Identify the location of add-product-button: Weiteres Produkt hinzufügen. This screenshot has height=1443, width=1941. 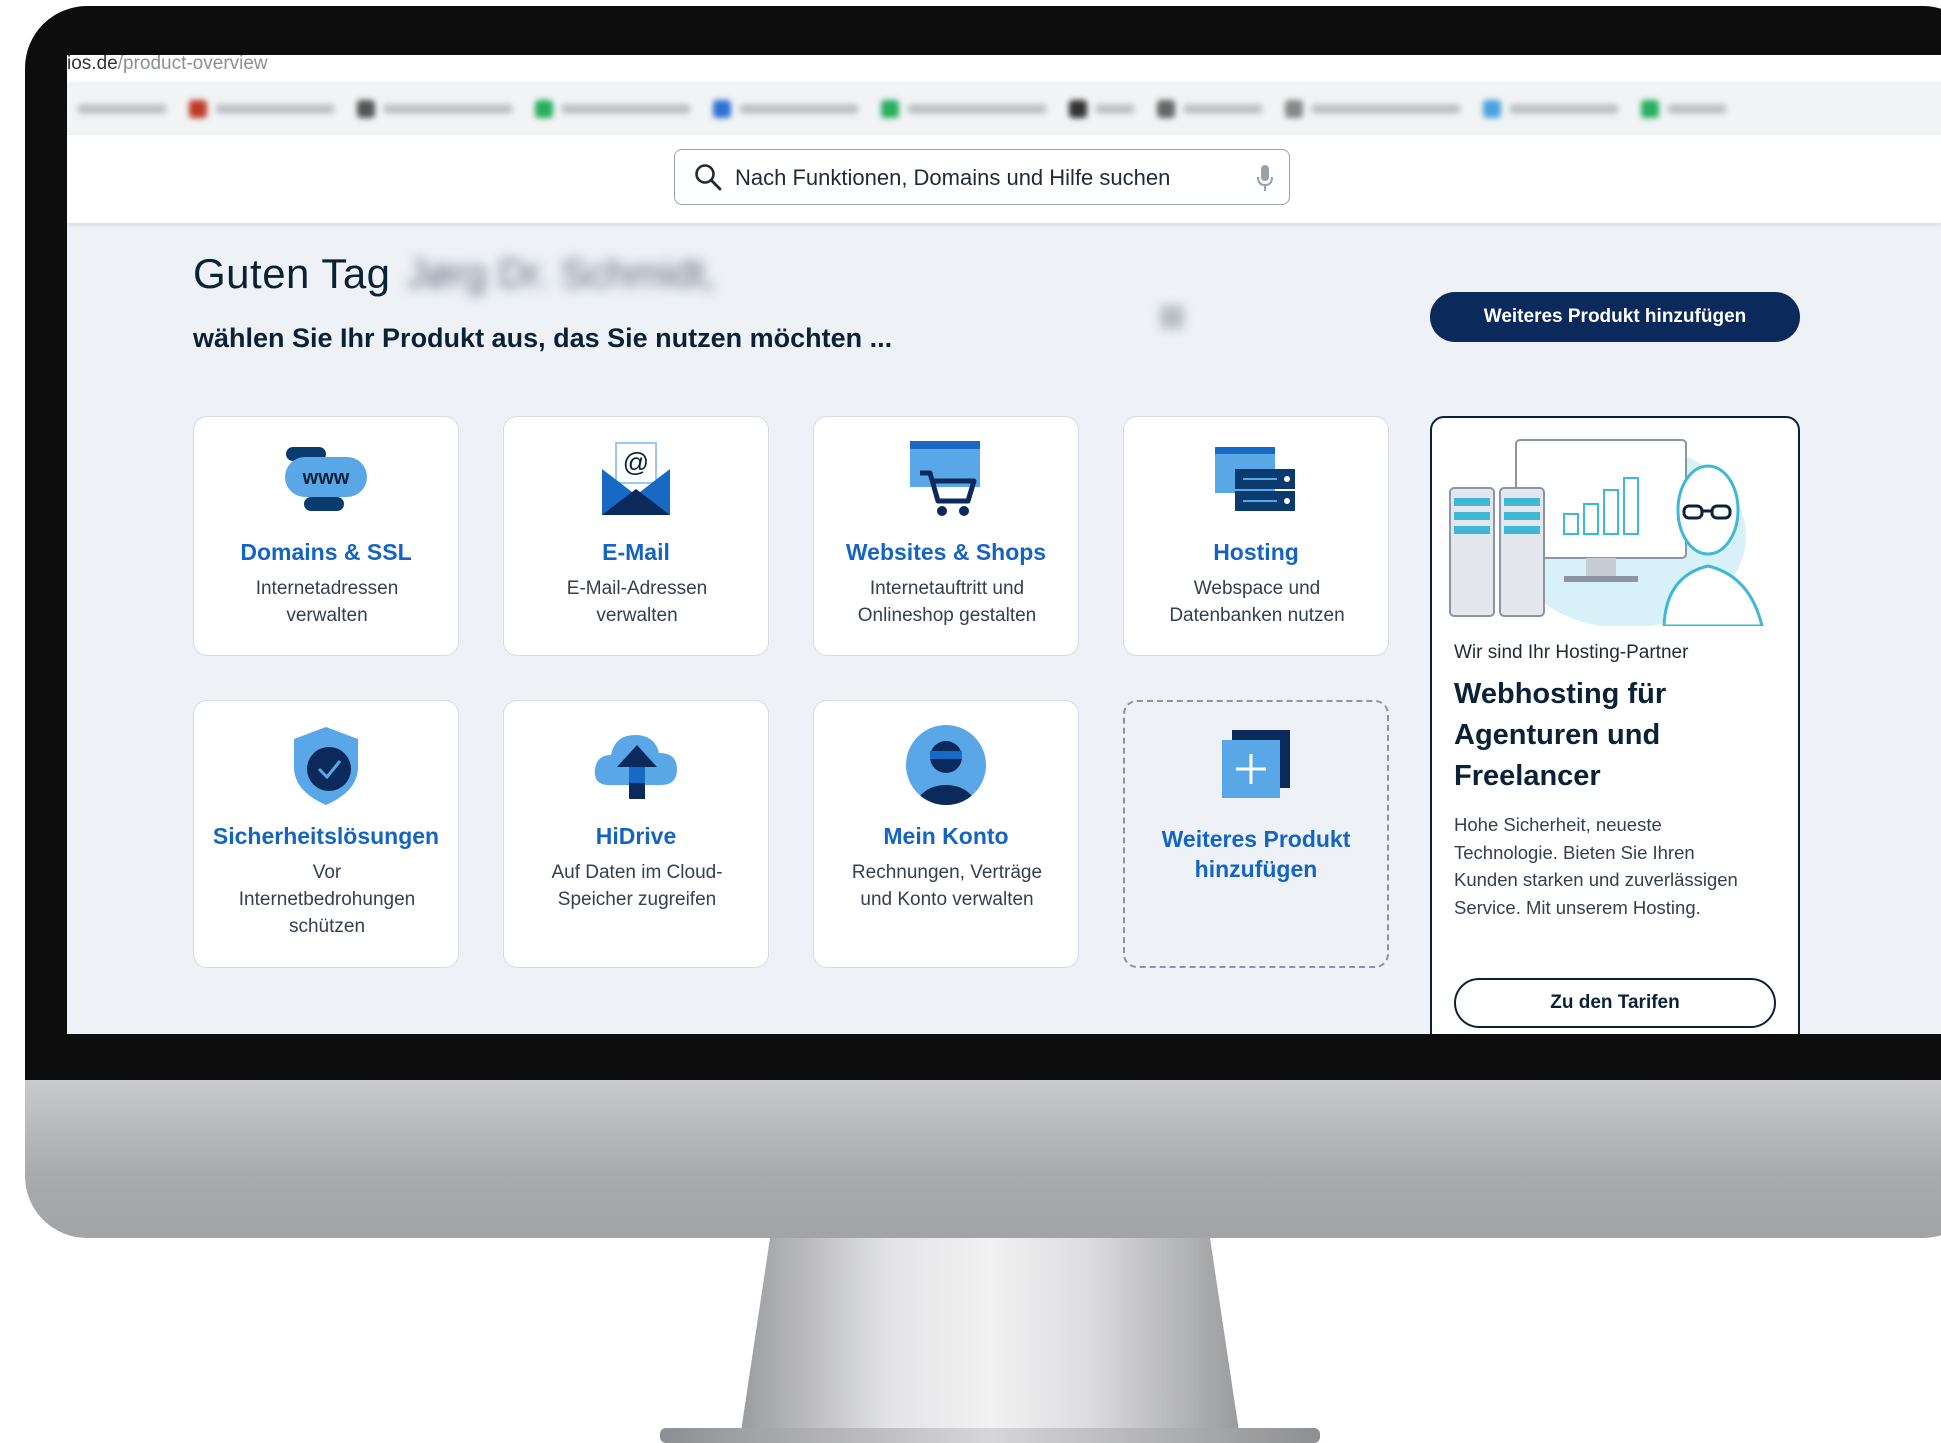
(1615, 317).